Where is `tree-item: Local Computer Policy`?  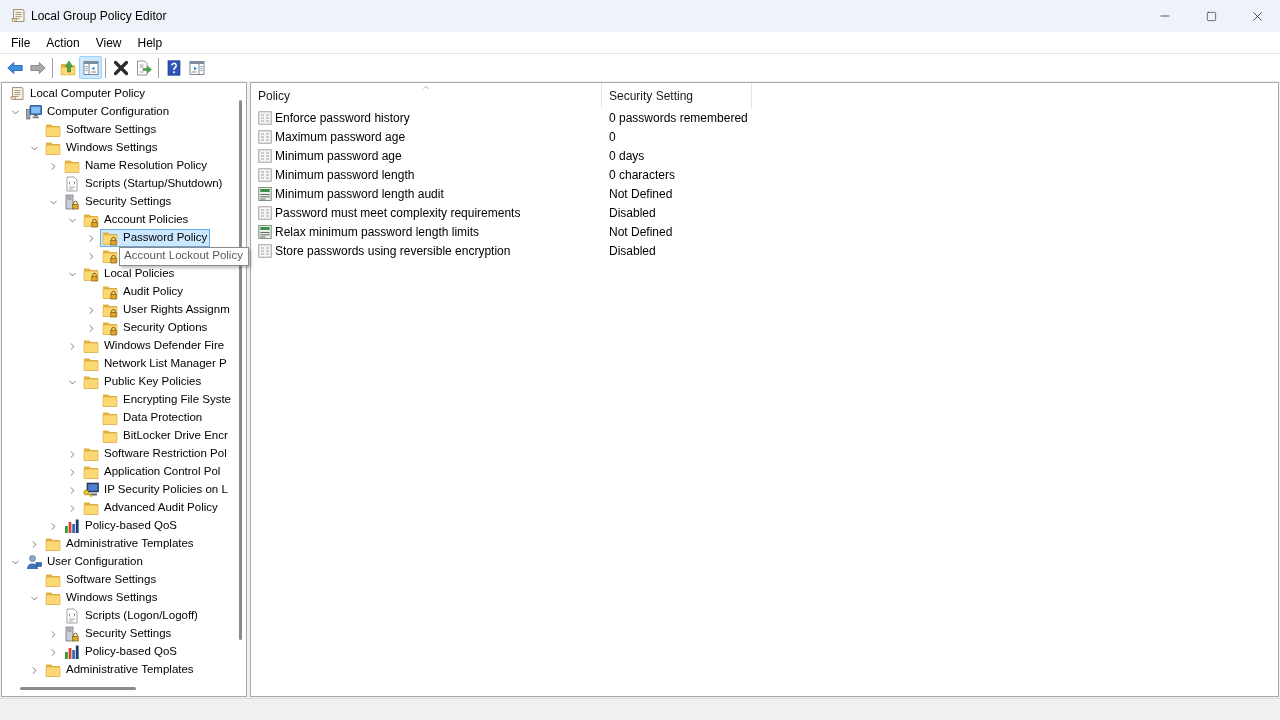
tree-item: Local Computer Policy is located at coordinates (78, 94).